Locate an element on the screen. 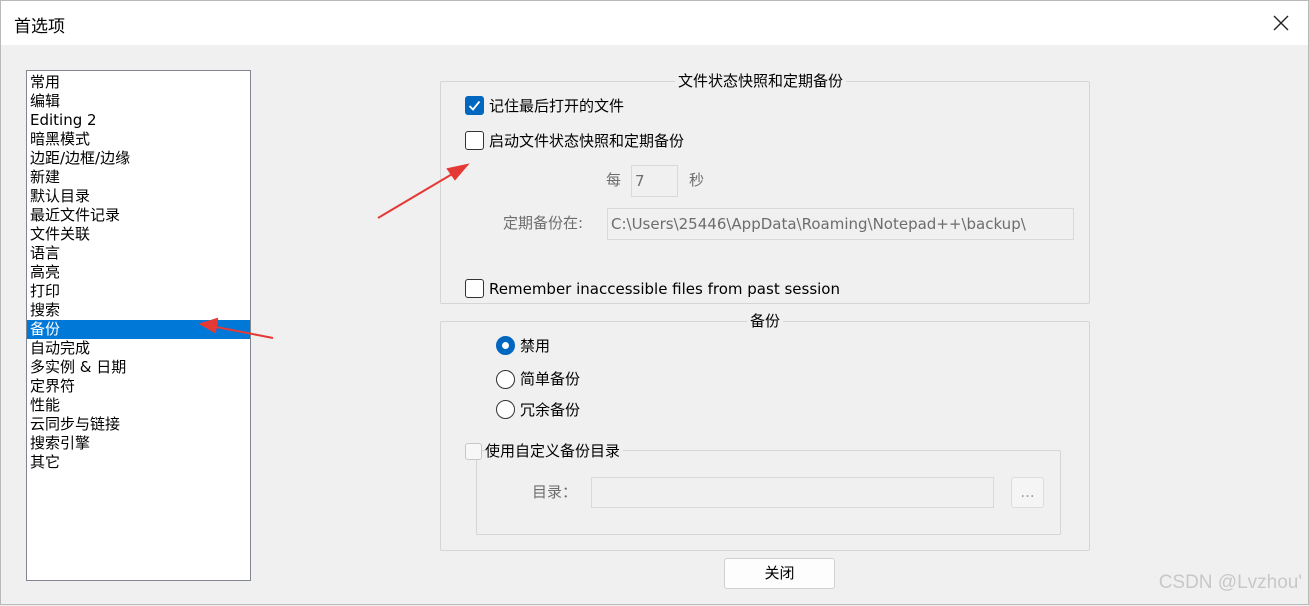 This screenshot has width=1309, height=606. sidebar-item: 语言 is located at coordinates (138, 253).